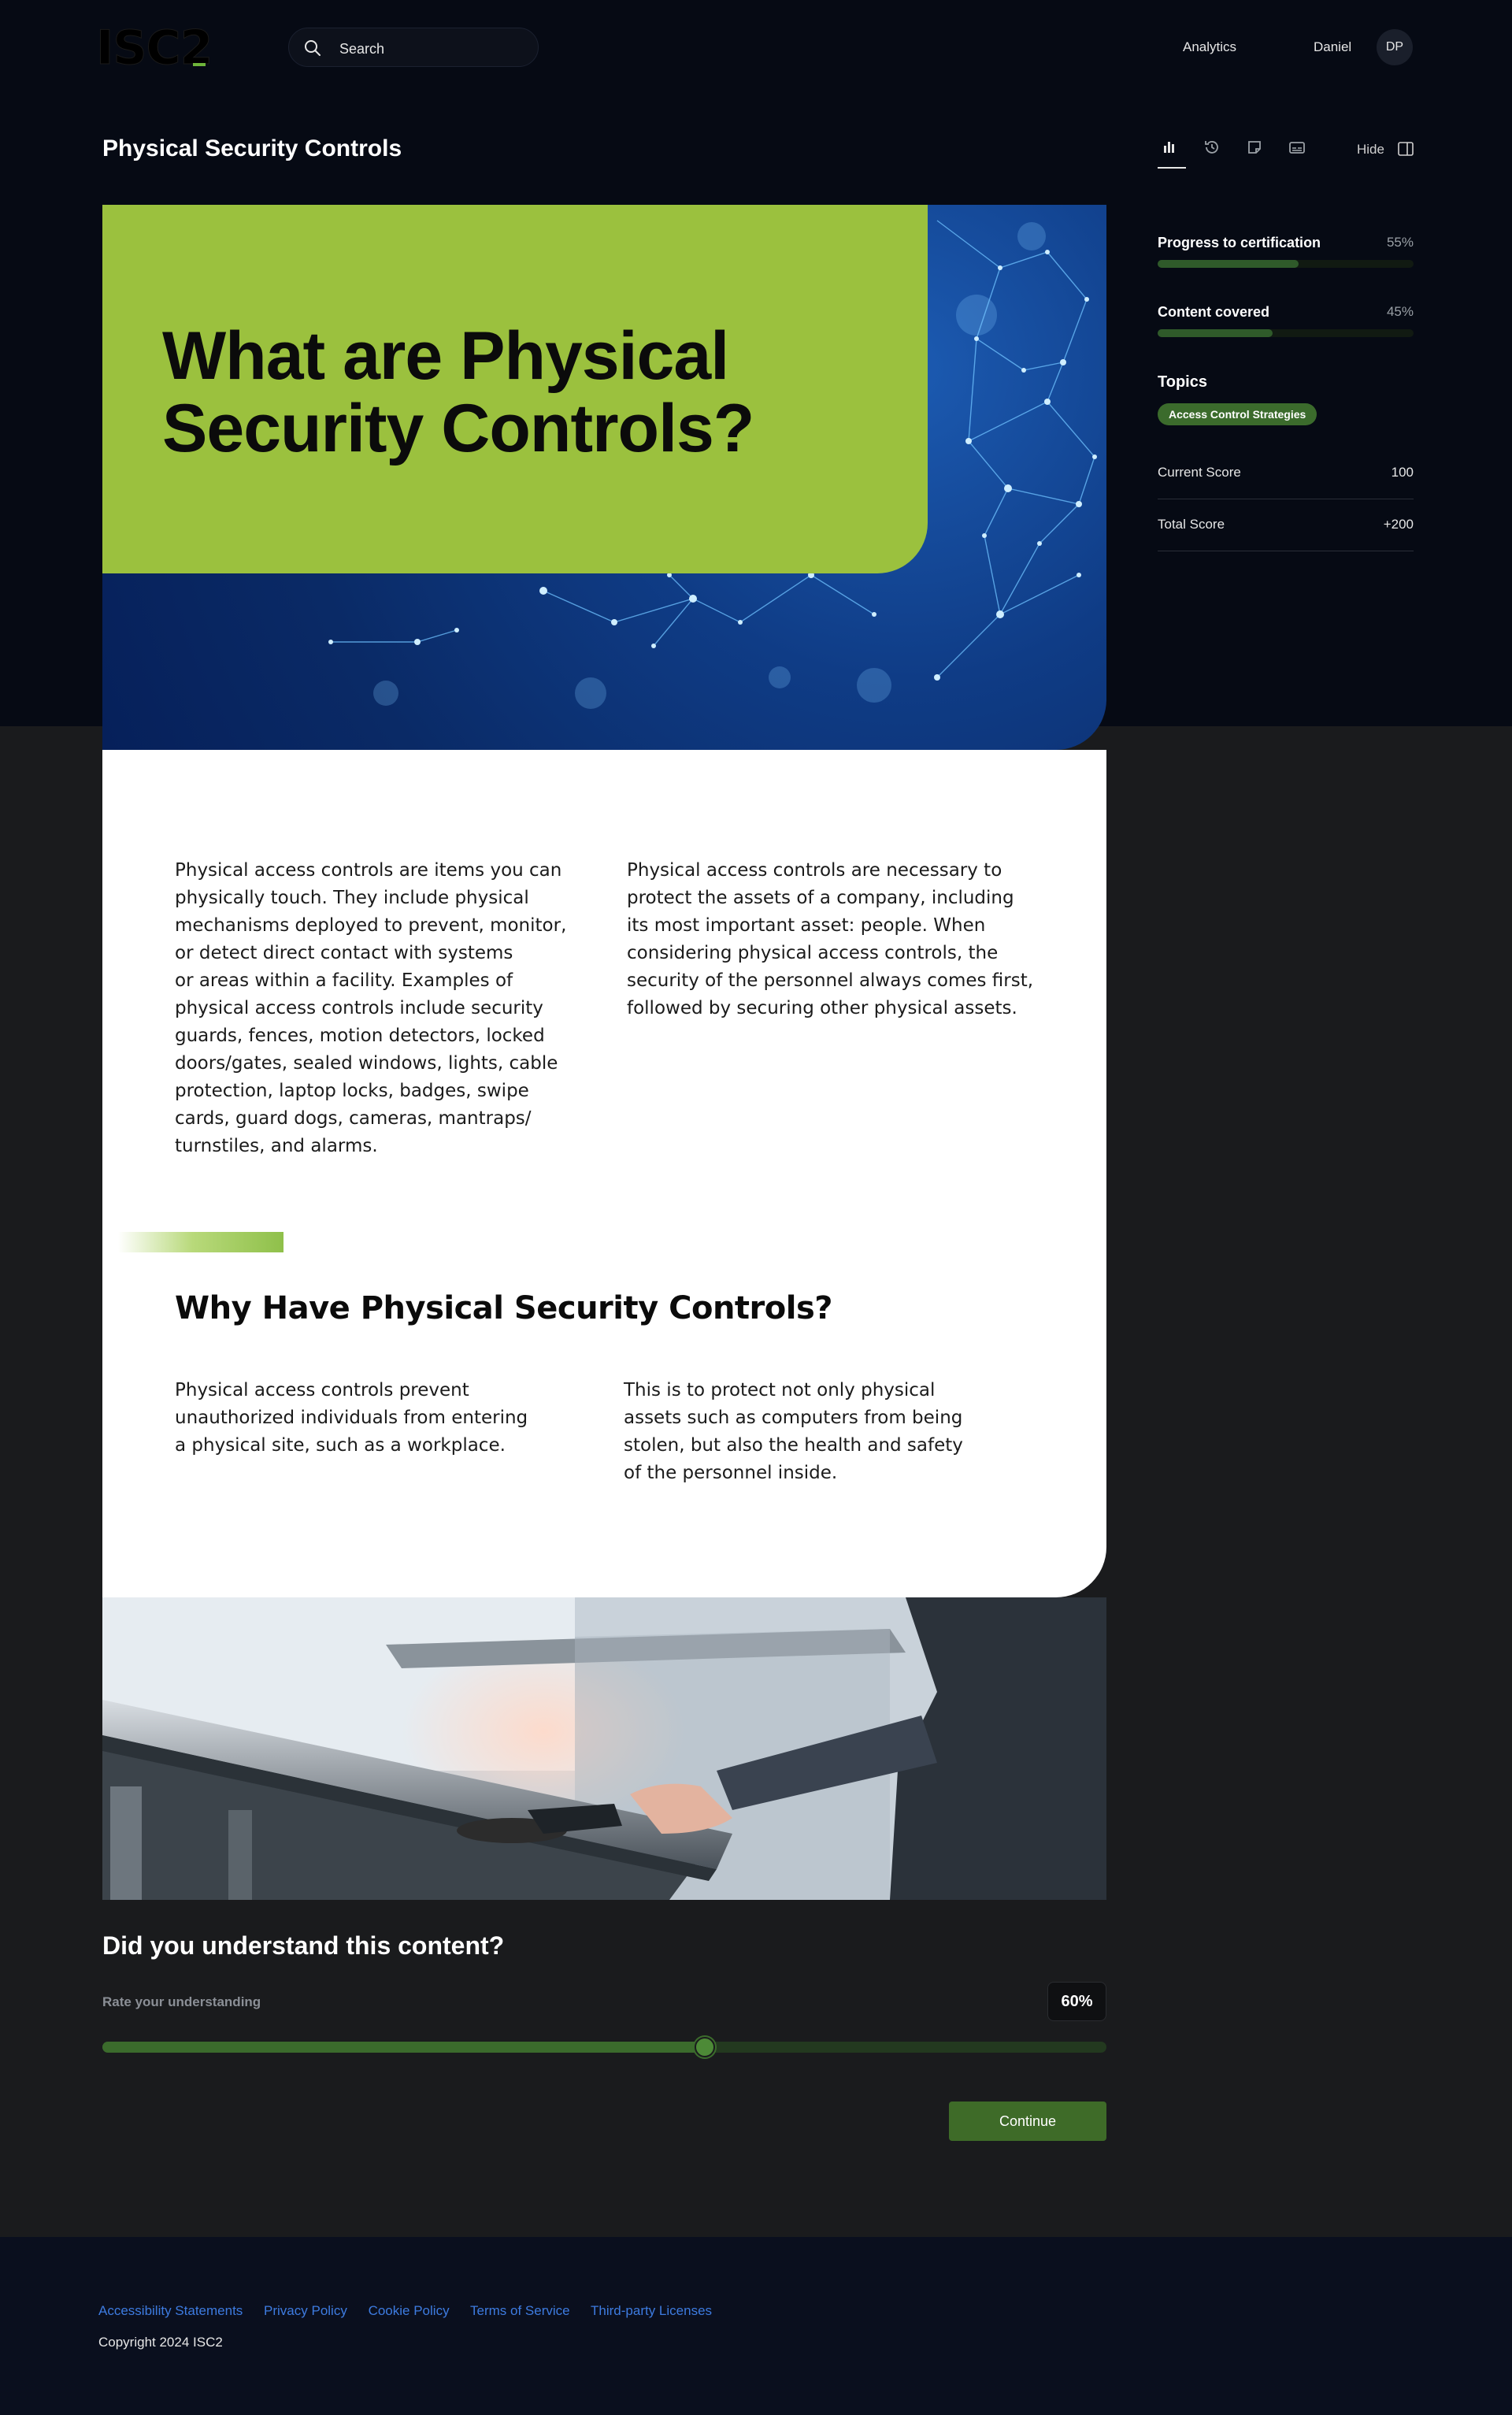 This screenshot has width=1512, height=2415. Describe the element at coordinates (303, 1946) in the screenshot. I see `understanding-question: Did you understand this content?` at that location.